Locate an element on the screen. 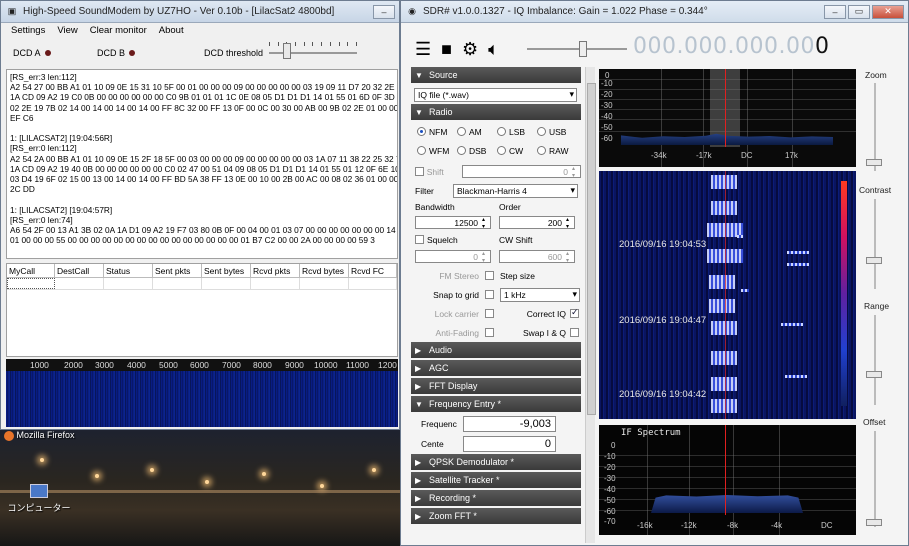  fft-display-section-header: ▶ FFT Display is located at coordinates (496, 386).